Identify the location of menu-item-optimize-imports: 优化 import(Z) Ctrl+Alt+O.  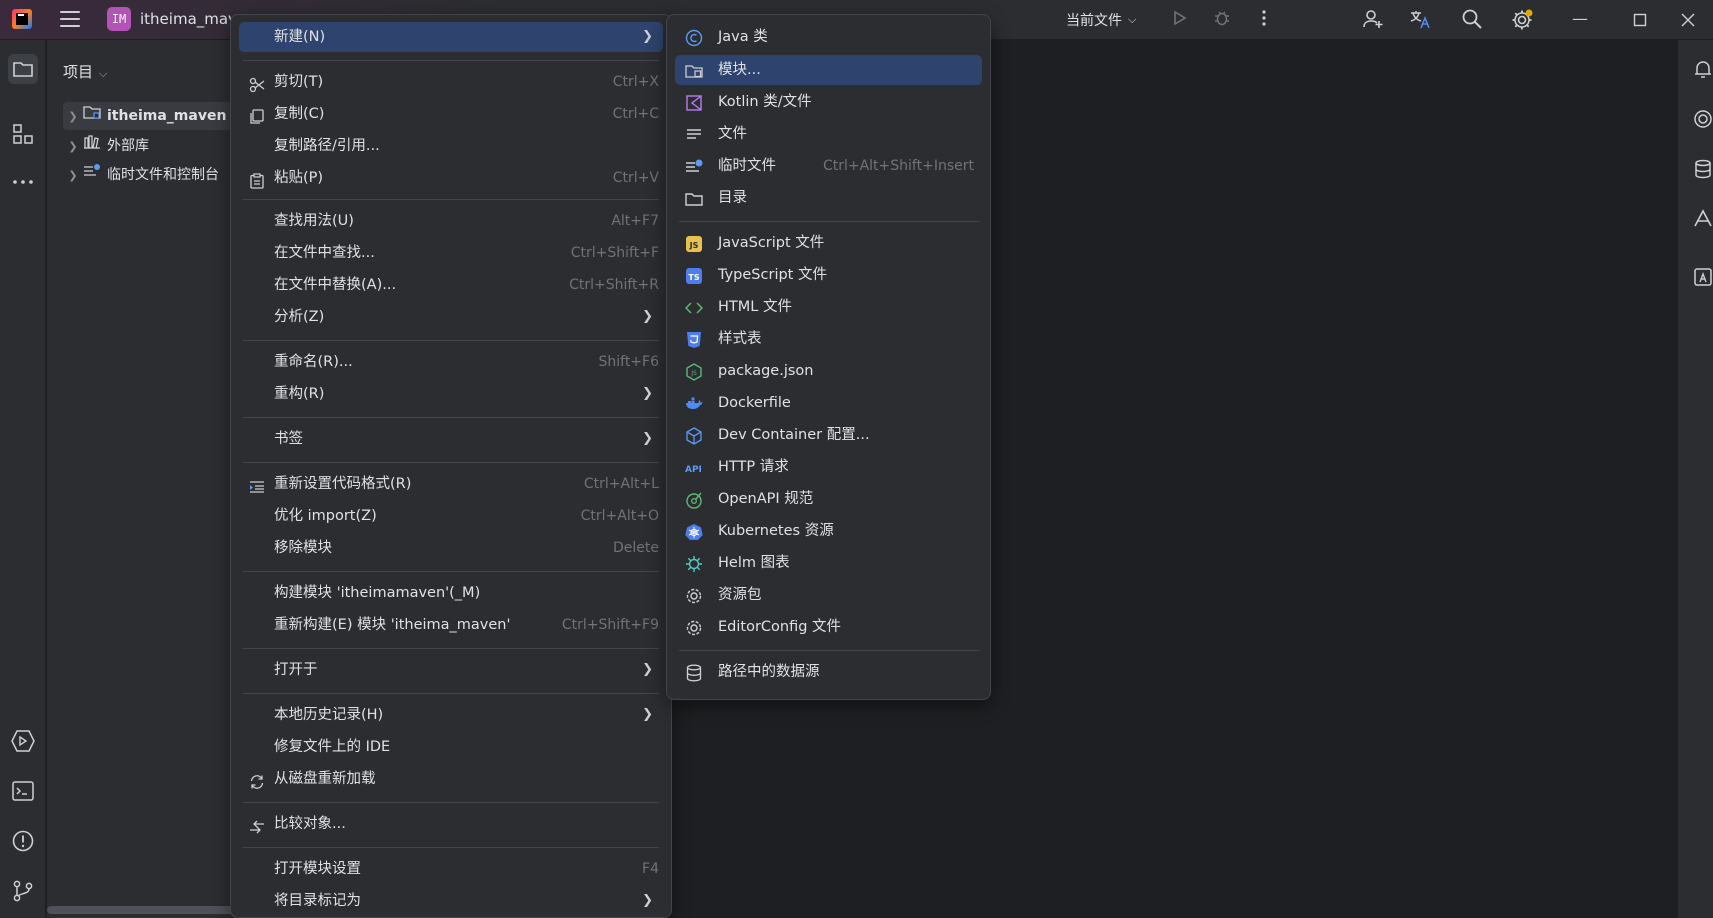
(451, 516).